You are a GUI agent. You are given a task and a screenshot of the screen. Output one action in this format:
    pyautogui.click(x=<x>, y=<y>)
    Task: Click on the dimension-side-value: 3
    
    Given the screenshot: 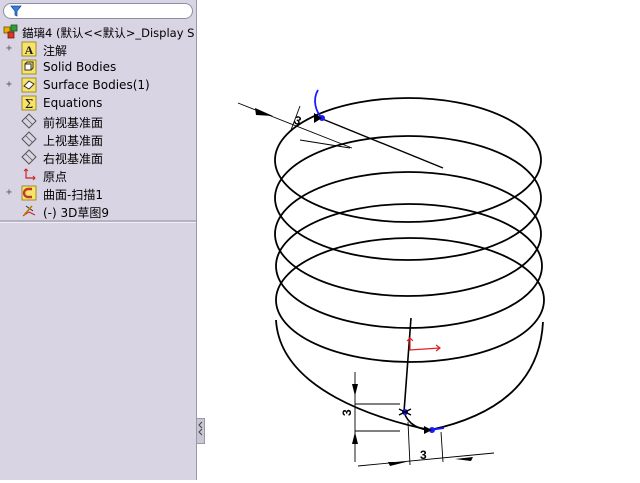 What is the action you would take?
    pyautogui.click(x=347, y=412)
    